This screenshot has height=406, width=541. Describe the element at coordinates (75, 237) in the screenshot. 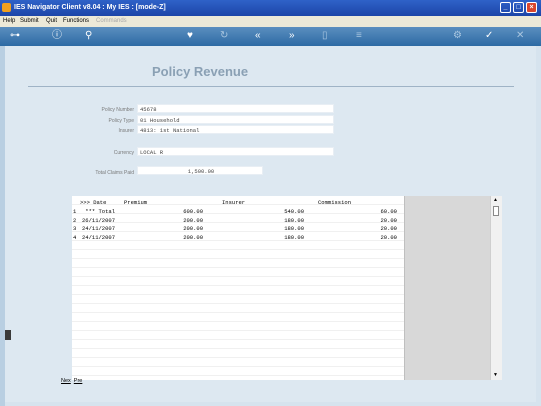

I see `row-number: 4` at that location.